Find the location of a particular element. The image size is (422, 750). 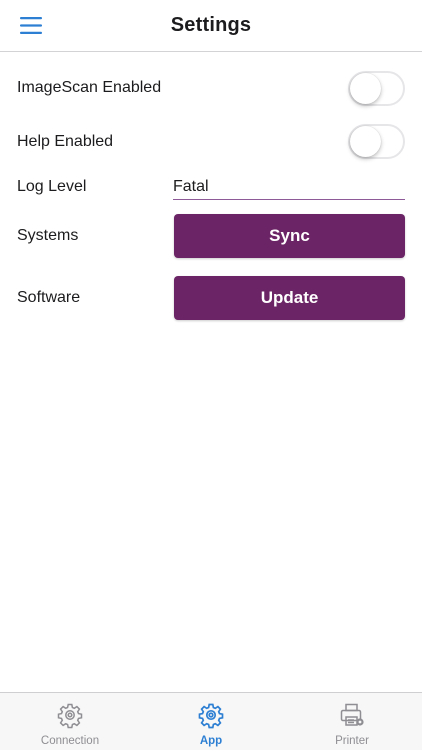

imagescan-row: ImageScan Enabled is located at coordinates (211, 89).